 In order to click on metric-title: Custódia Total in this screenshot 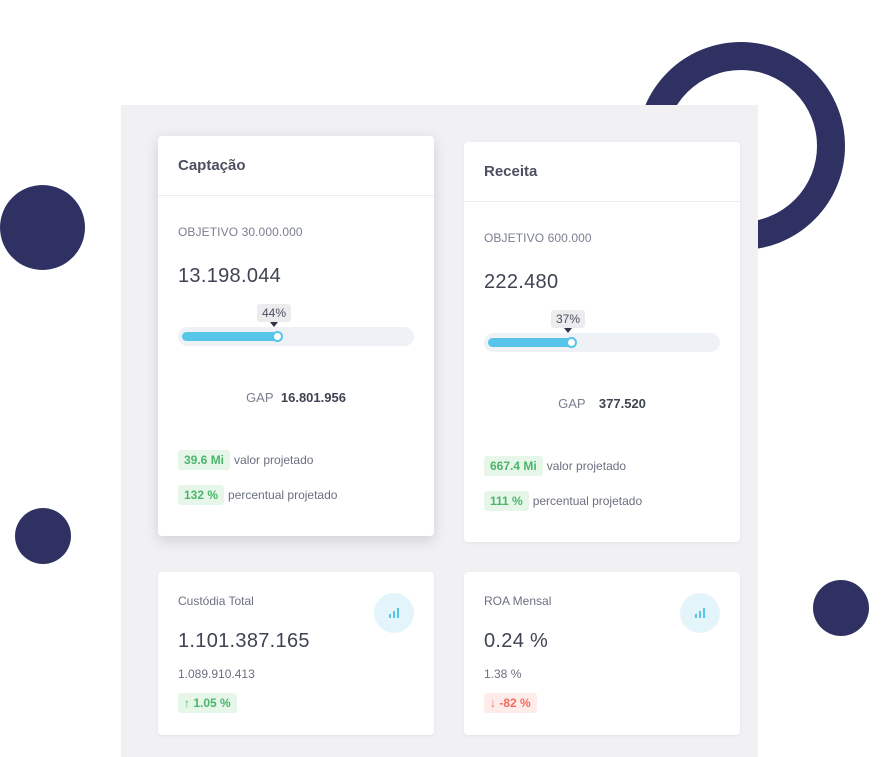, I will do `click(216, 601)`.